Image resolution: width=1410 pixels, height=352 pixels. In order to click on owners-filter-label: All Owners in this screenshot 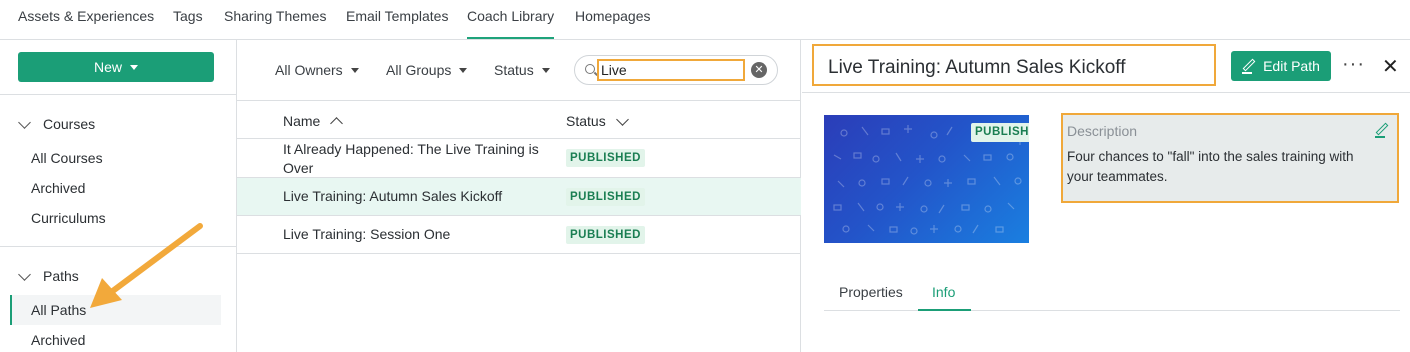, I will do `click(309, 70)`.